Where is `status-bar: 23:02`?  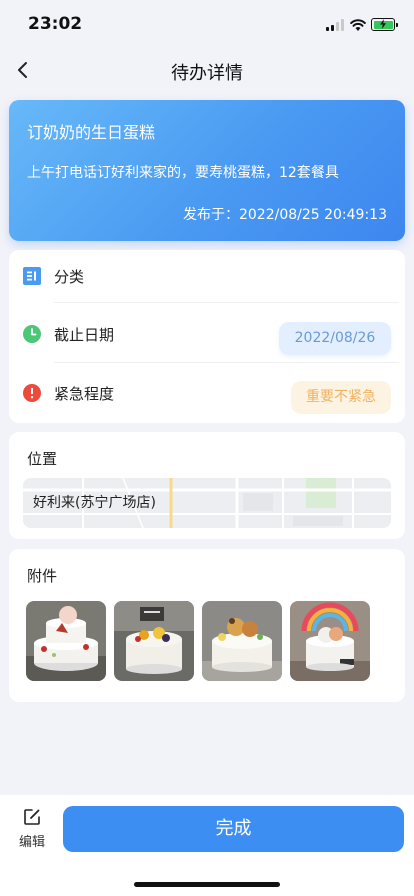 status-bar: 23:02 is located at coordinates (207, 25).